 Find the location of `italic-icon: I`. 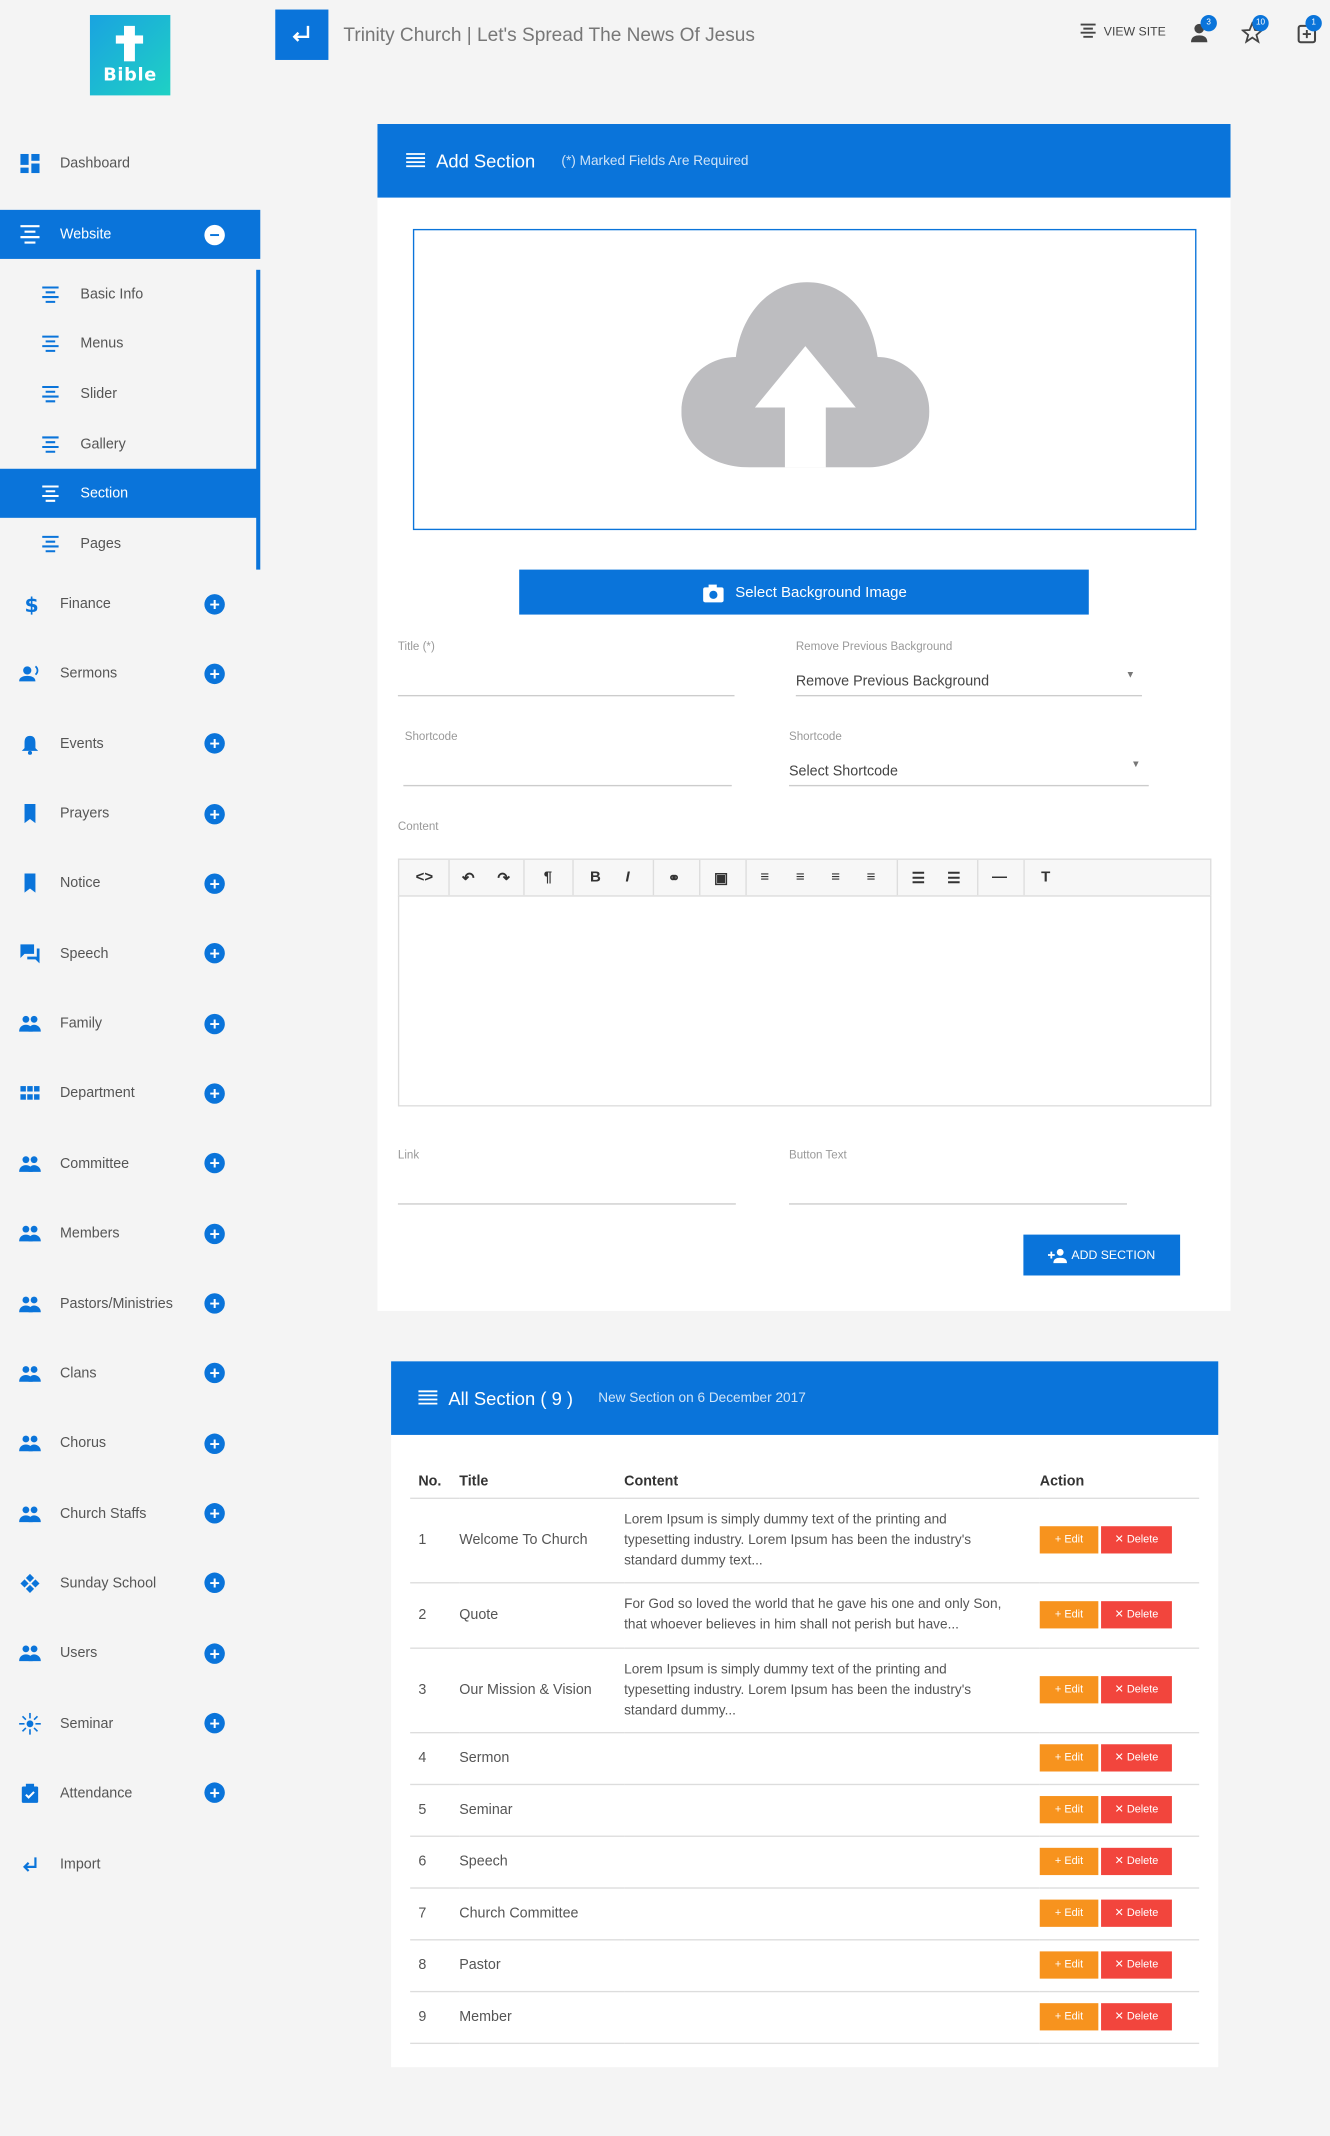

italic-icon: I is located at coordinates (627, 877).